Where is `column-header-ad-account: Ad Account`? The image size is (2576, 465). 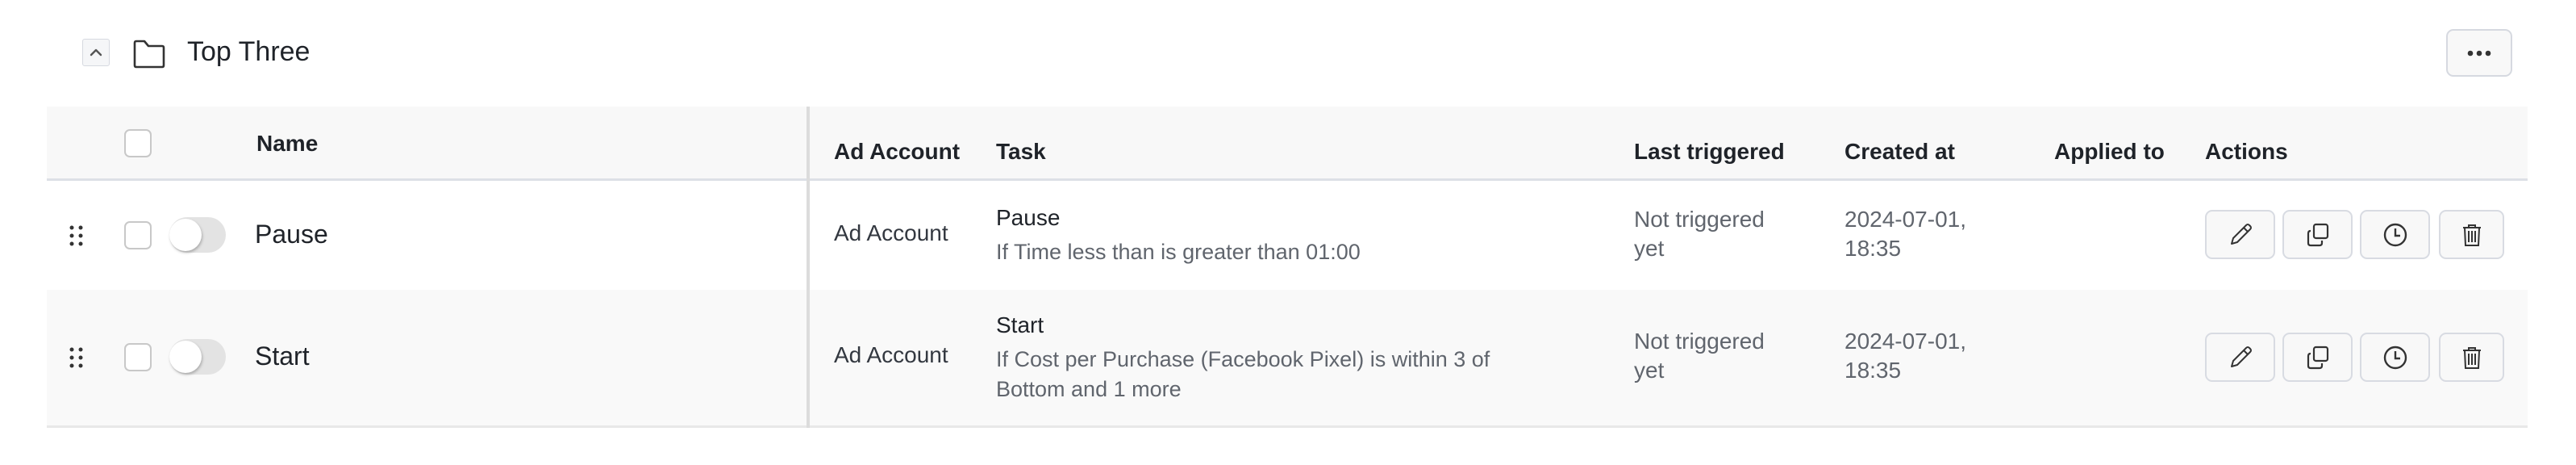 column-header-ad-account: Ad Account is located at coordinates (897, 151).